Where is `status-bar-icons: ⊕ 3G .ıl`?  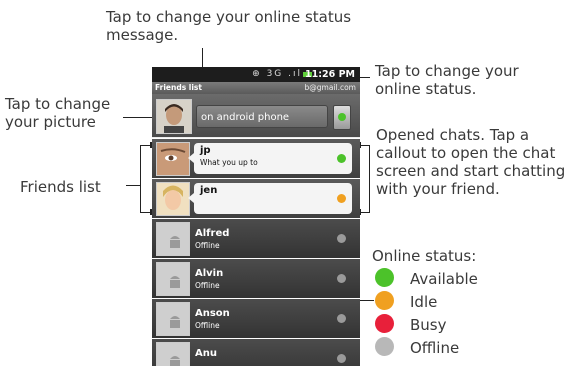
status-bar-icons: ⊕ 3G .ıl is located at coordinates (277, 74).